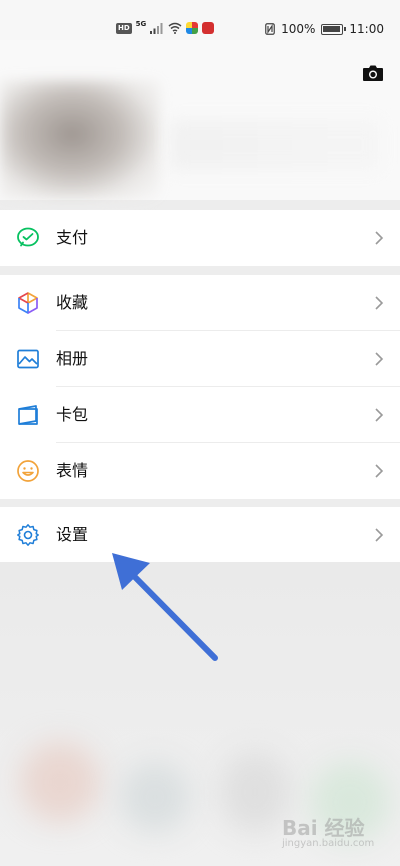  Describe the element at coordinates (28, 237) in the screenshot. I see `wechat-pay-icon` at that location.